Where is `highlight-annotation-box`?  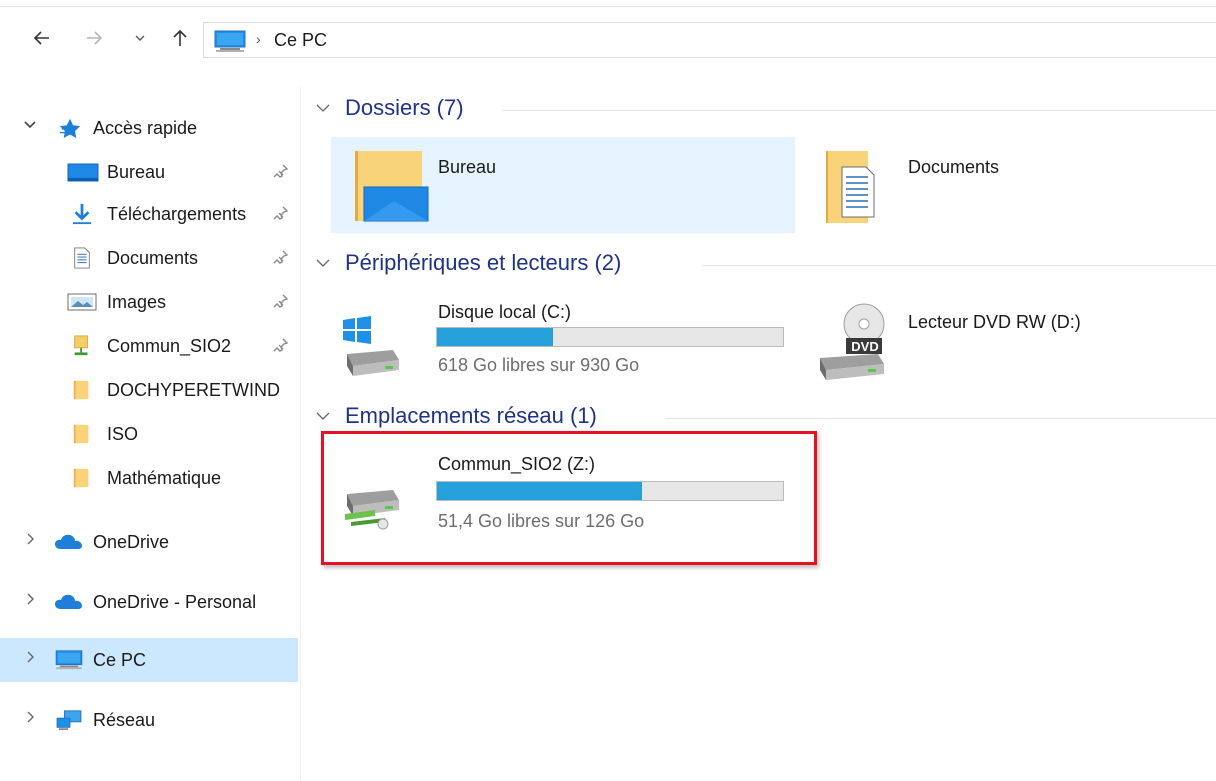 highlight-annotation-box is located at coordinates (569, 498).